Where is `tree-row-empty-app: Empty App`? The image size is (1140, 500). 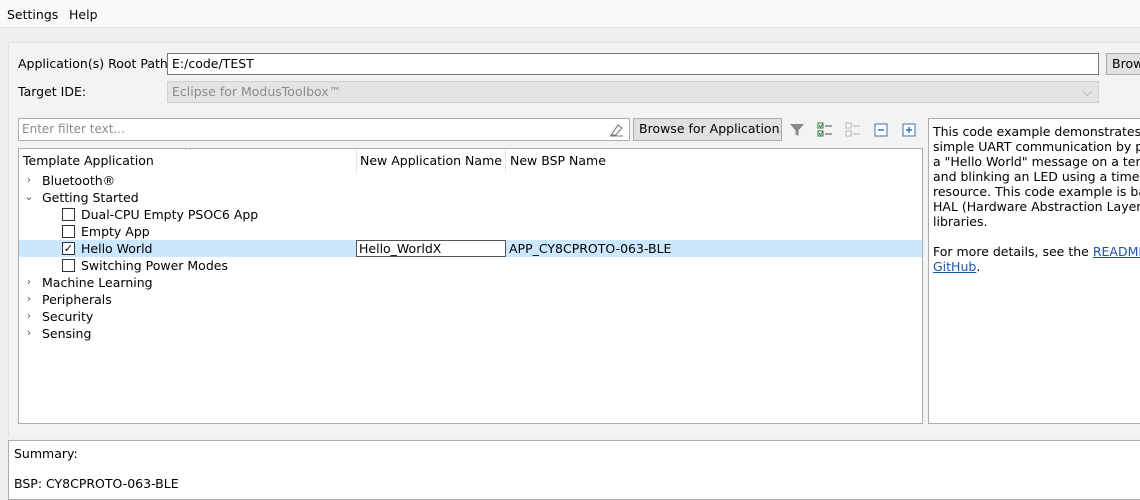
tree-row-empty-app: Empty App is located at coordinates (470, 231).